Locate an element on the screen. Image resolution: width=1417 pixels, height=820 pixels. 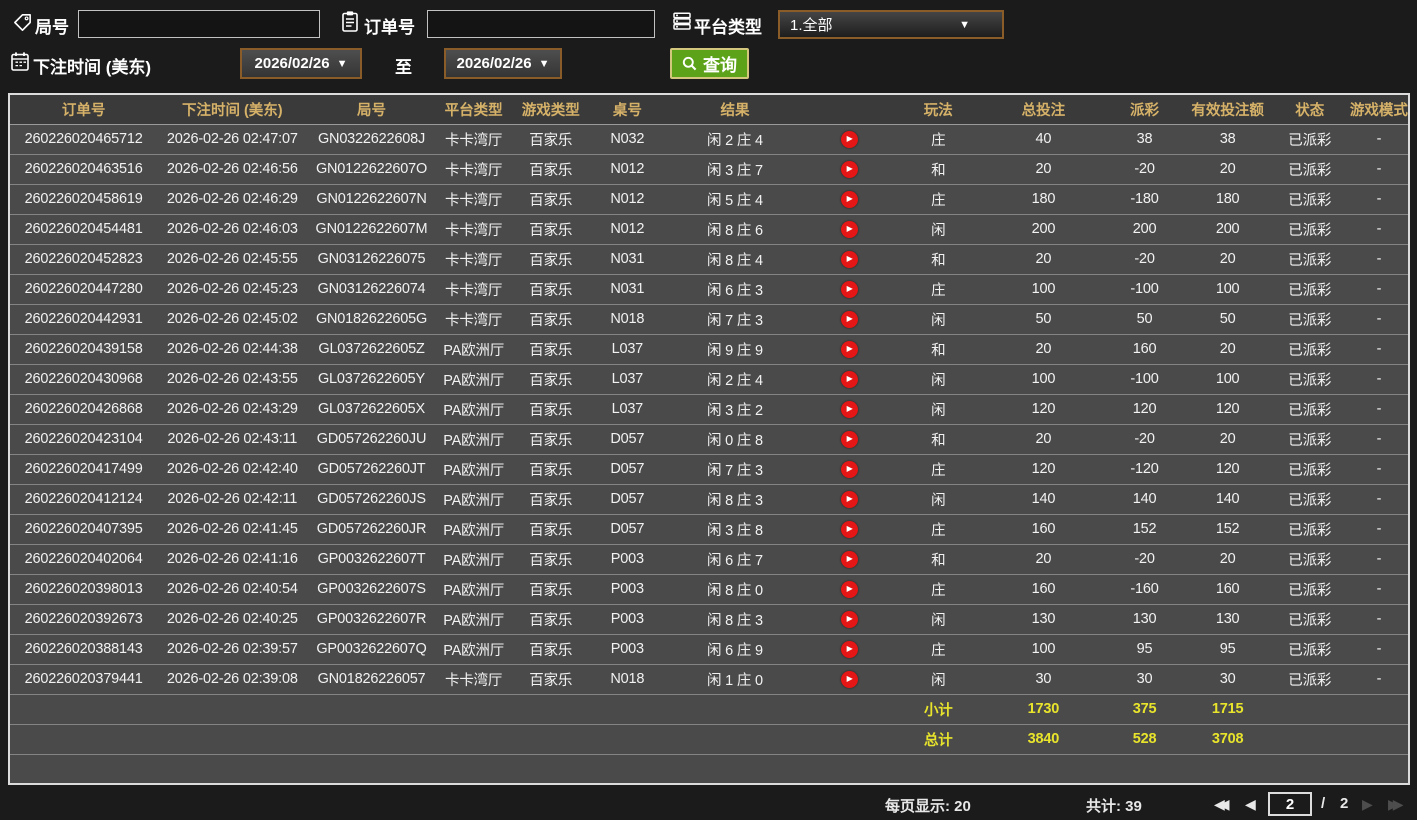
game-no-input is located at coordinates (199, 24).